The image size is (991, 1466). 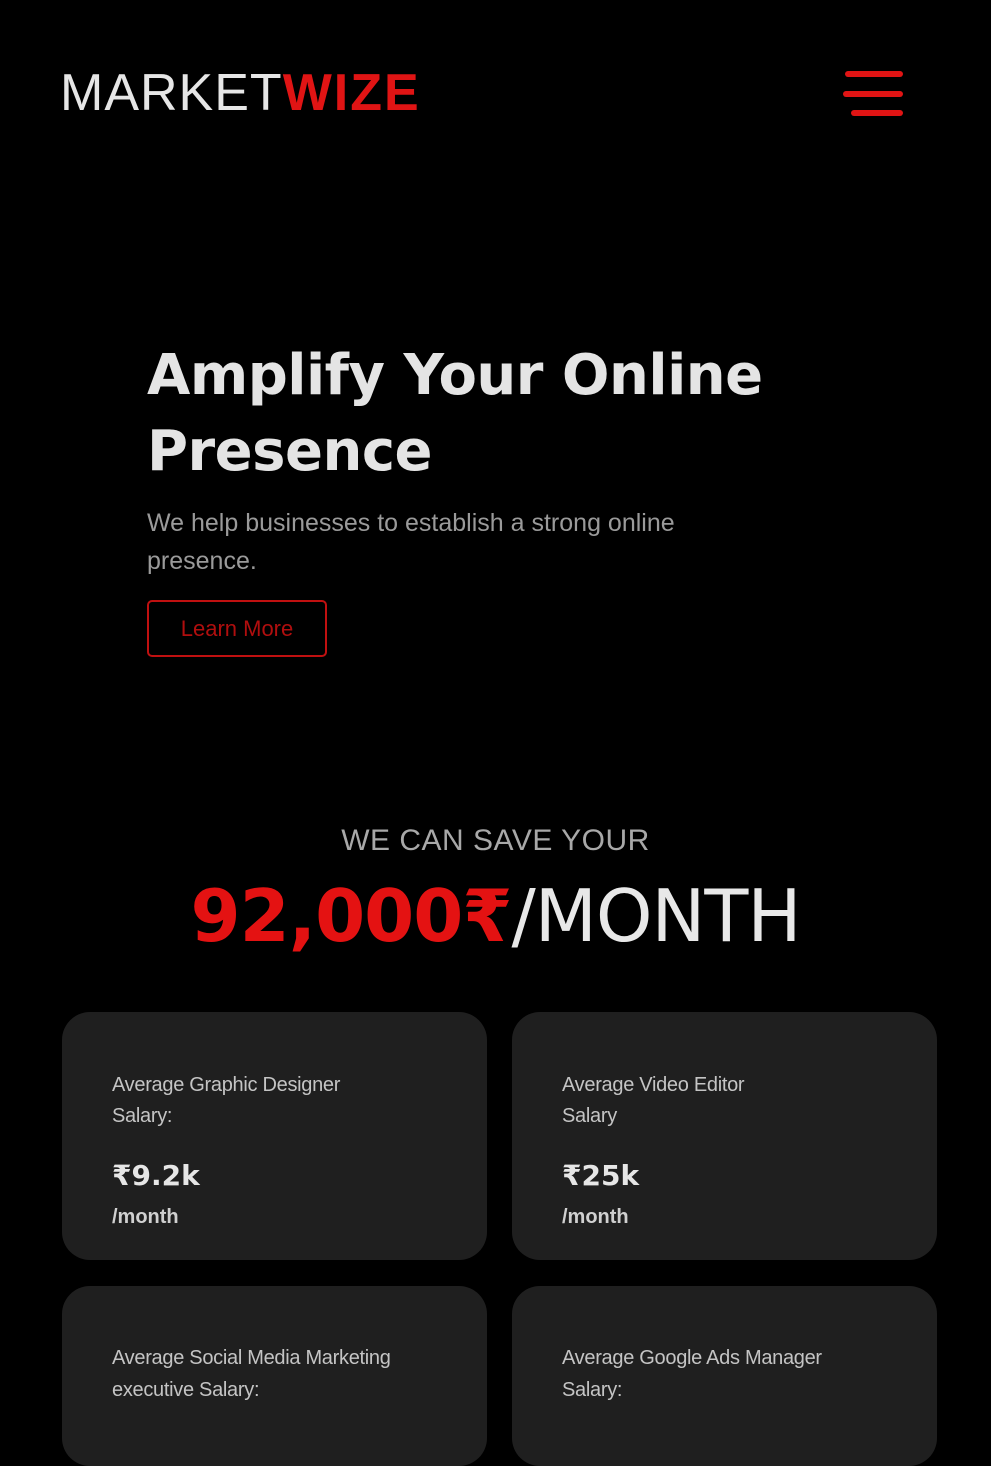 What do you see at coordinates (495, 840) in the screenshot?
I see `savings-label: WE CAN SAVE YOUR` at bounding box center [495, 840].